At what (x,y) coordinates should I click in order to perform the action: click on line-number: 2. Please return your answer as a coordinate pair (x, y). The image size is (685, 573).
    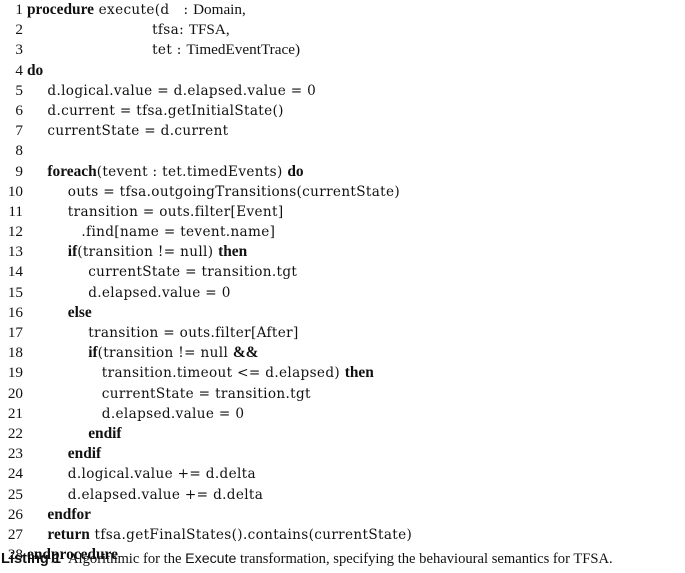
    Looking at the image, I should click on (19, 30).